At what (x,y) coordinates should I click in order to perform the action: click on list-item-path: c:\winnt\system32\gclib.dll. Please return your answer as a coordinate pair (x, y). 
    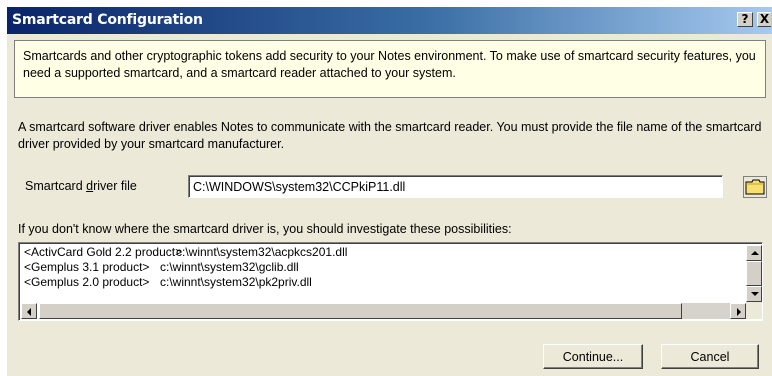
    Looking at the image, I should click on (229, 267).